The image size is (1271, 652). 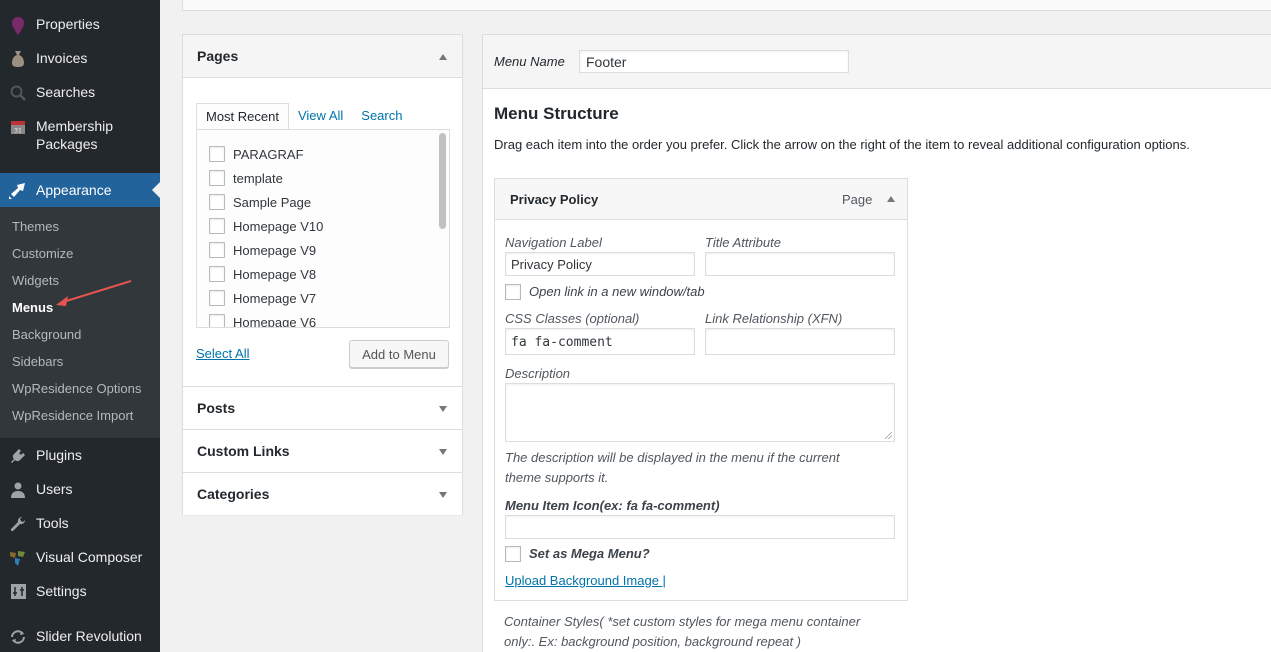 What do you see at coordinates (18, 636) in the screenshot?
I see `refresh-icon` at bounding box center [18, 636].